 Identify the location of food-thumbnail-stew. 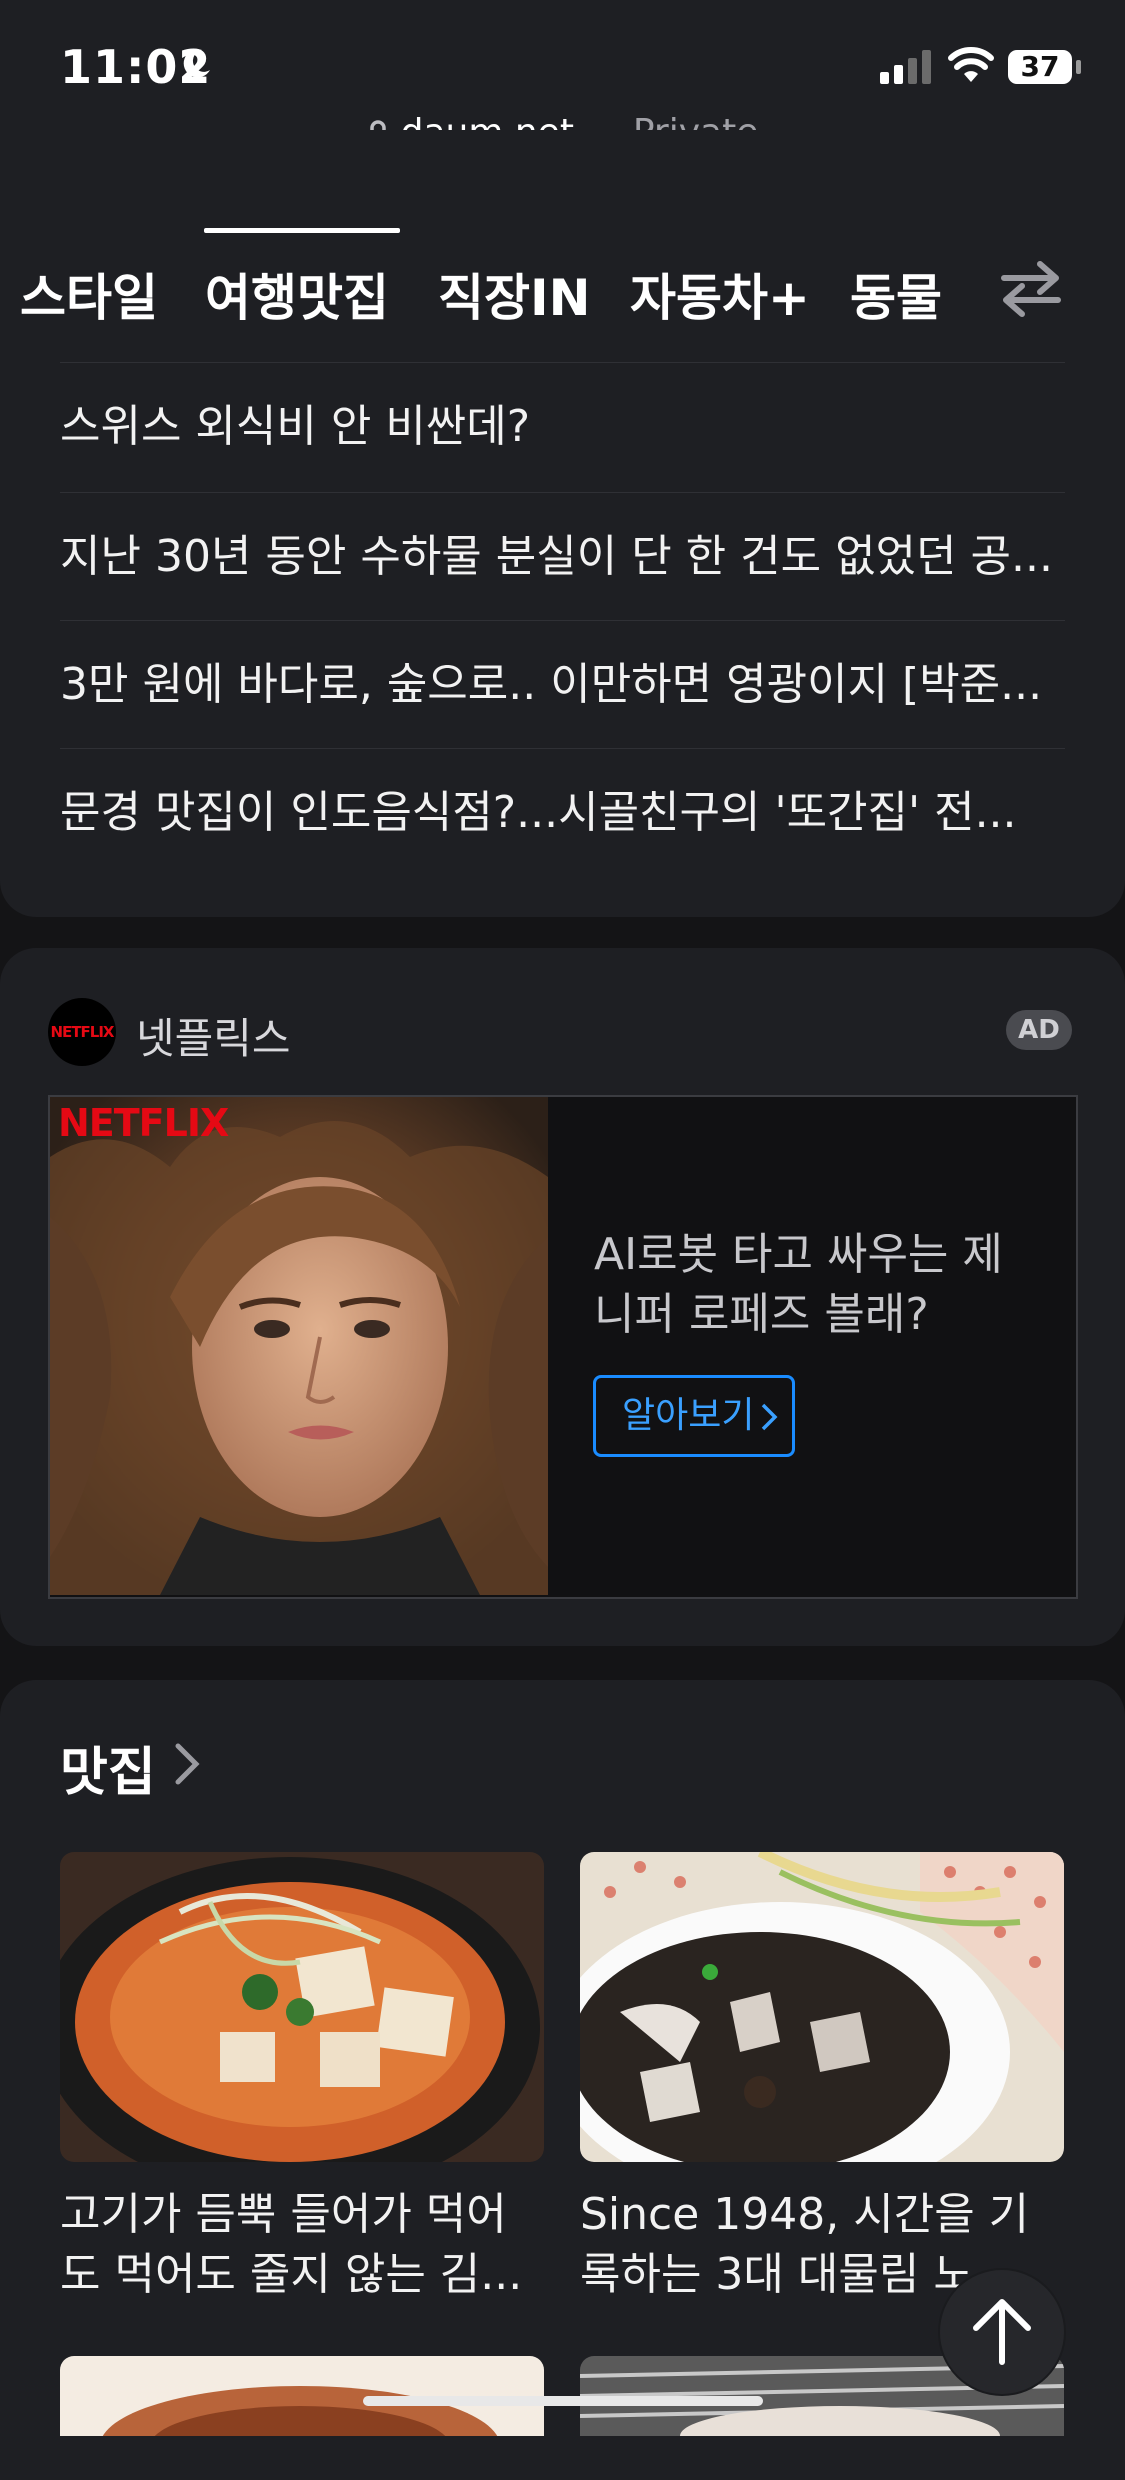
(302, 2007).